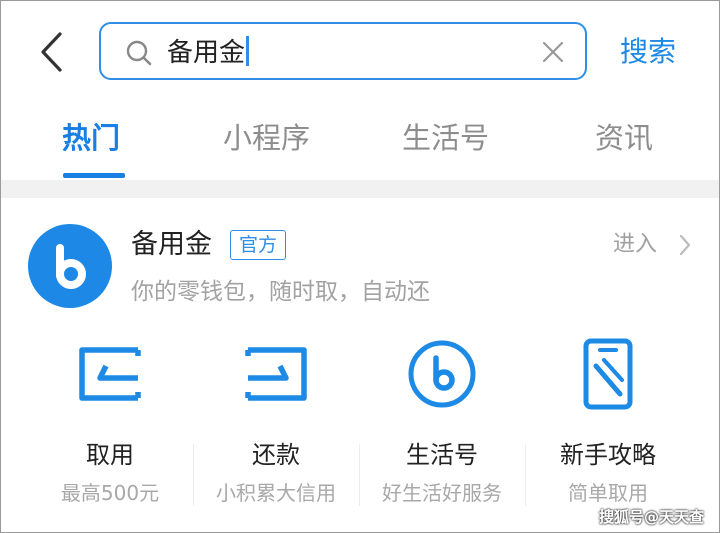  I want to click on tab-mini-programs: 小程序, so click(266, 138).